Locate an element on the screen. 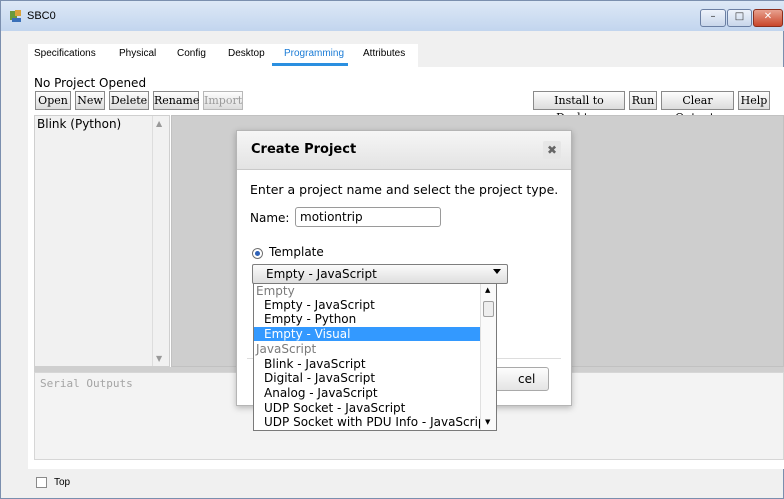  close-window-button: ✕ is located at coordinates (768, 18).